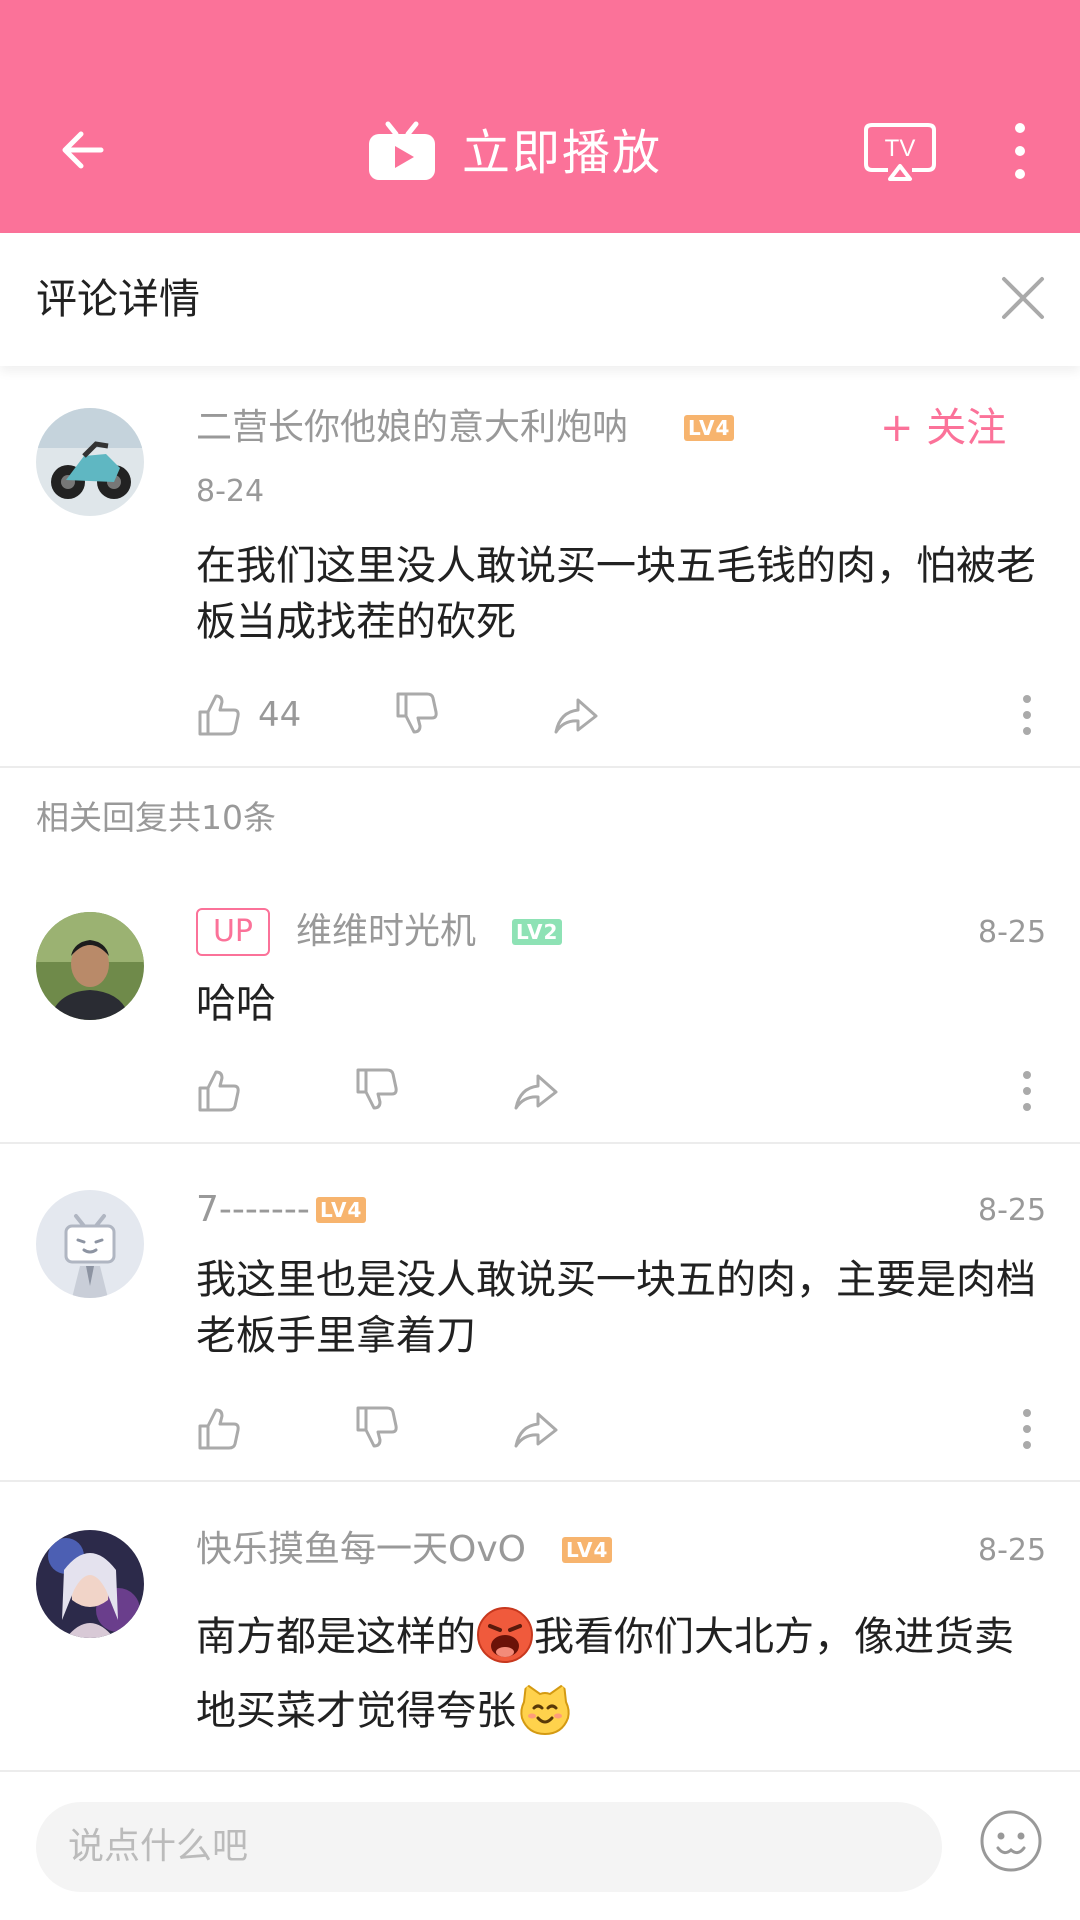  I want to click on comment-text: 在我们这里没人敢说买一块五毛钱的肉，怕被老板当成找茬的砍死, so click(616, 594).